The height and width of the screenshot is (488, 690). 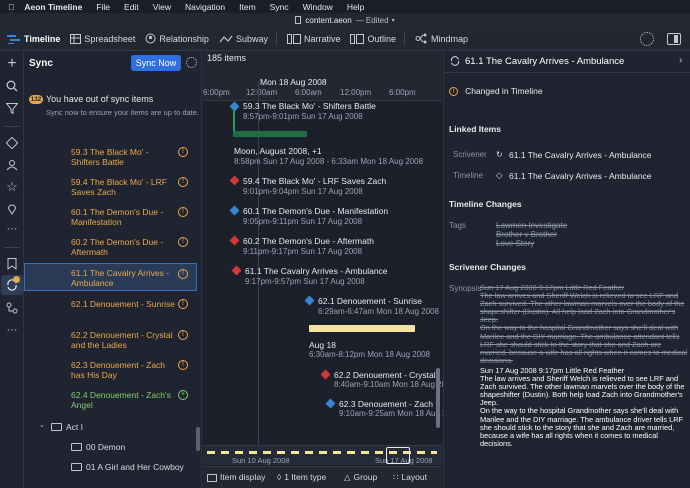 I want to click on menu-window: Window, so click(x=318, y=7).